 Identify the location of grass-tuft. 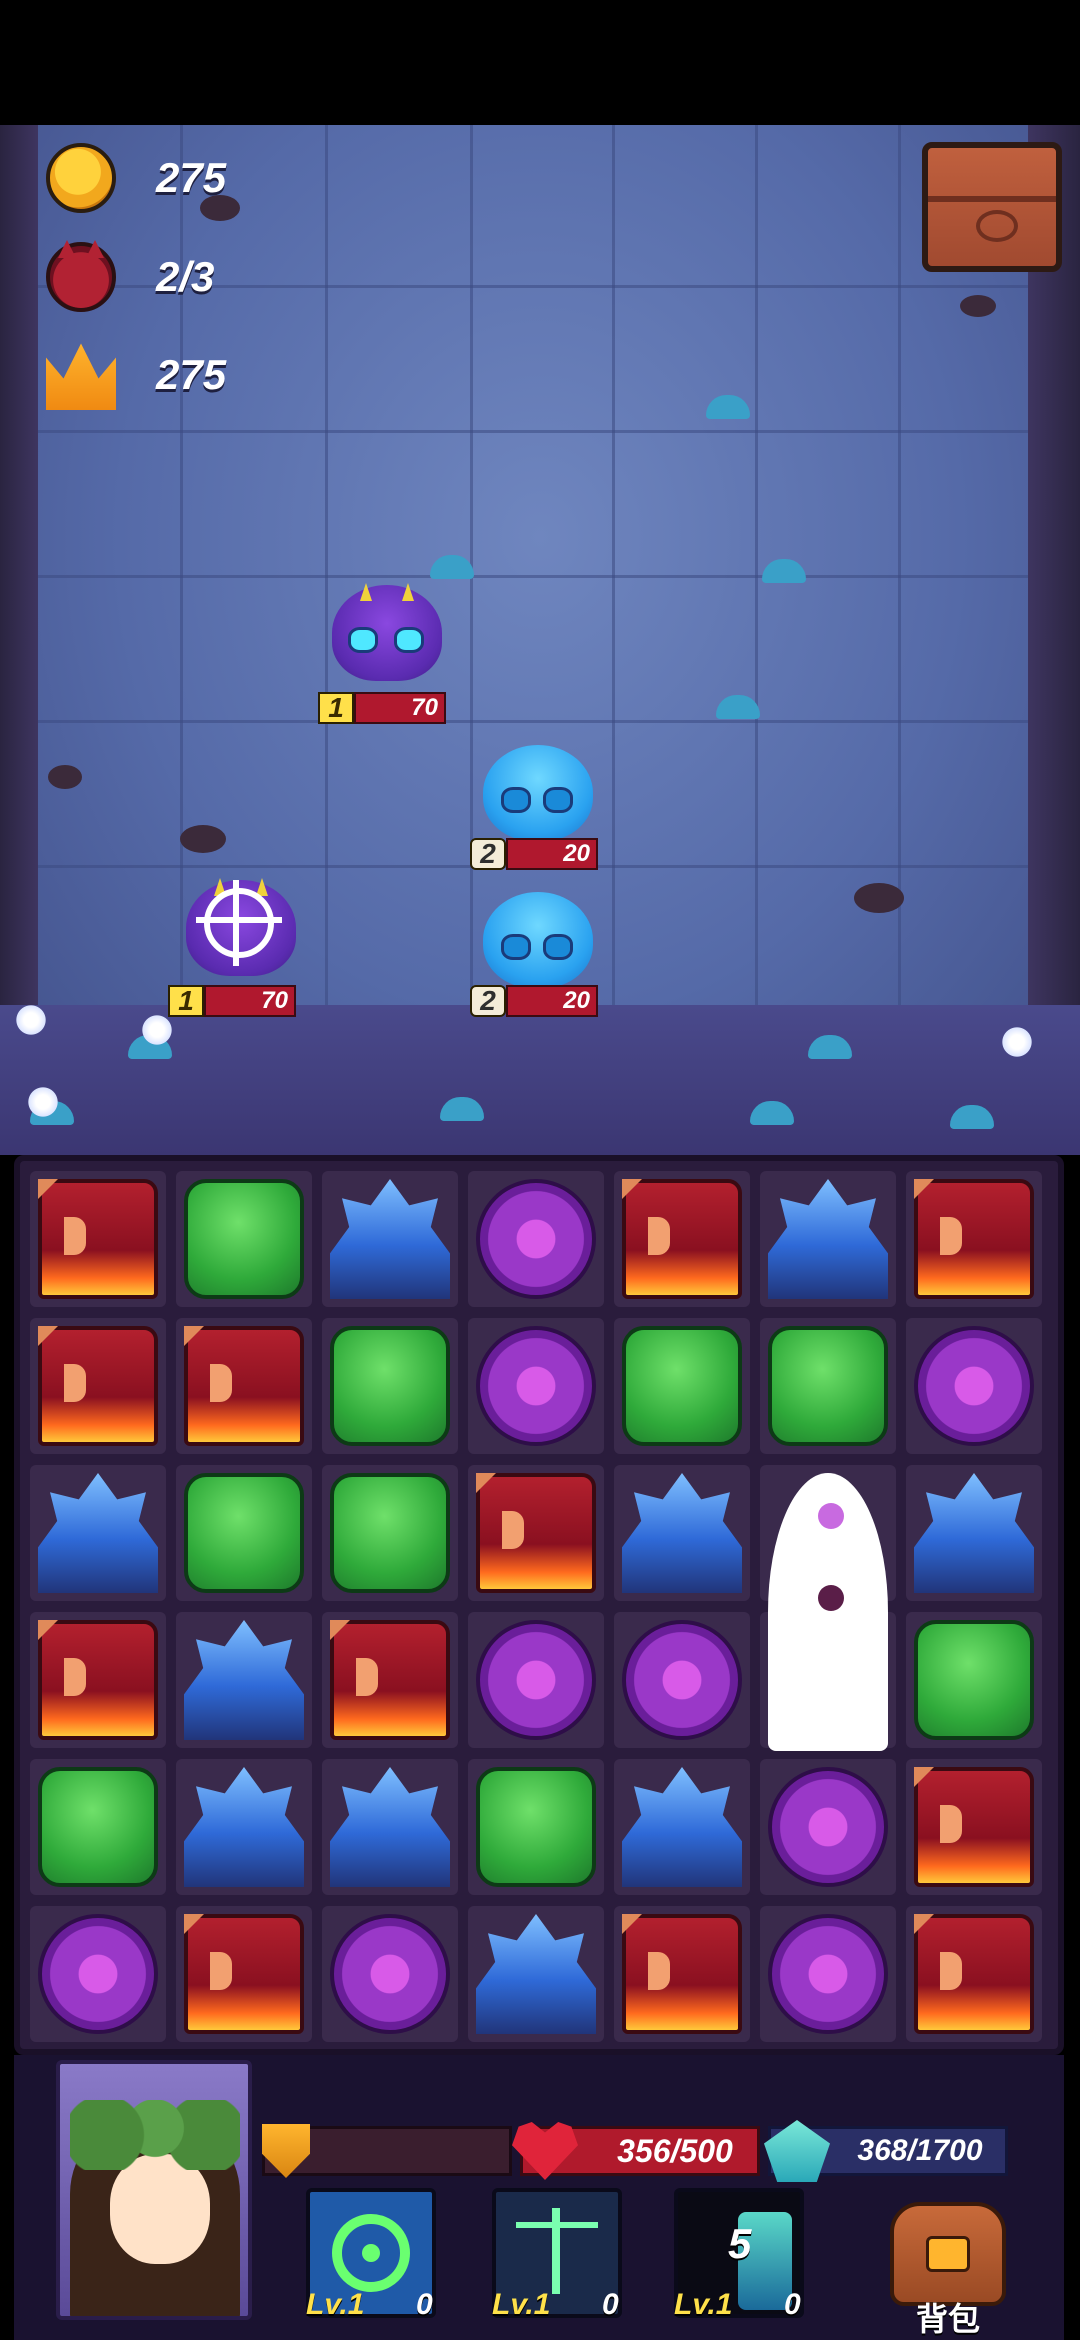
(738, 707).